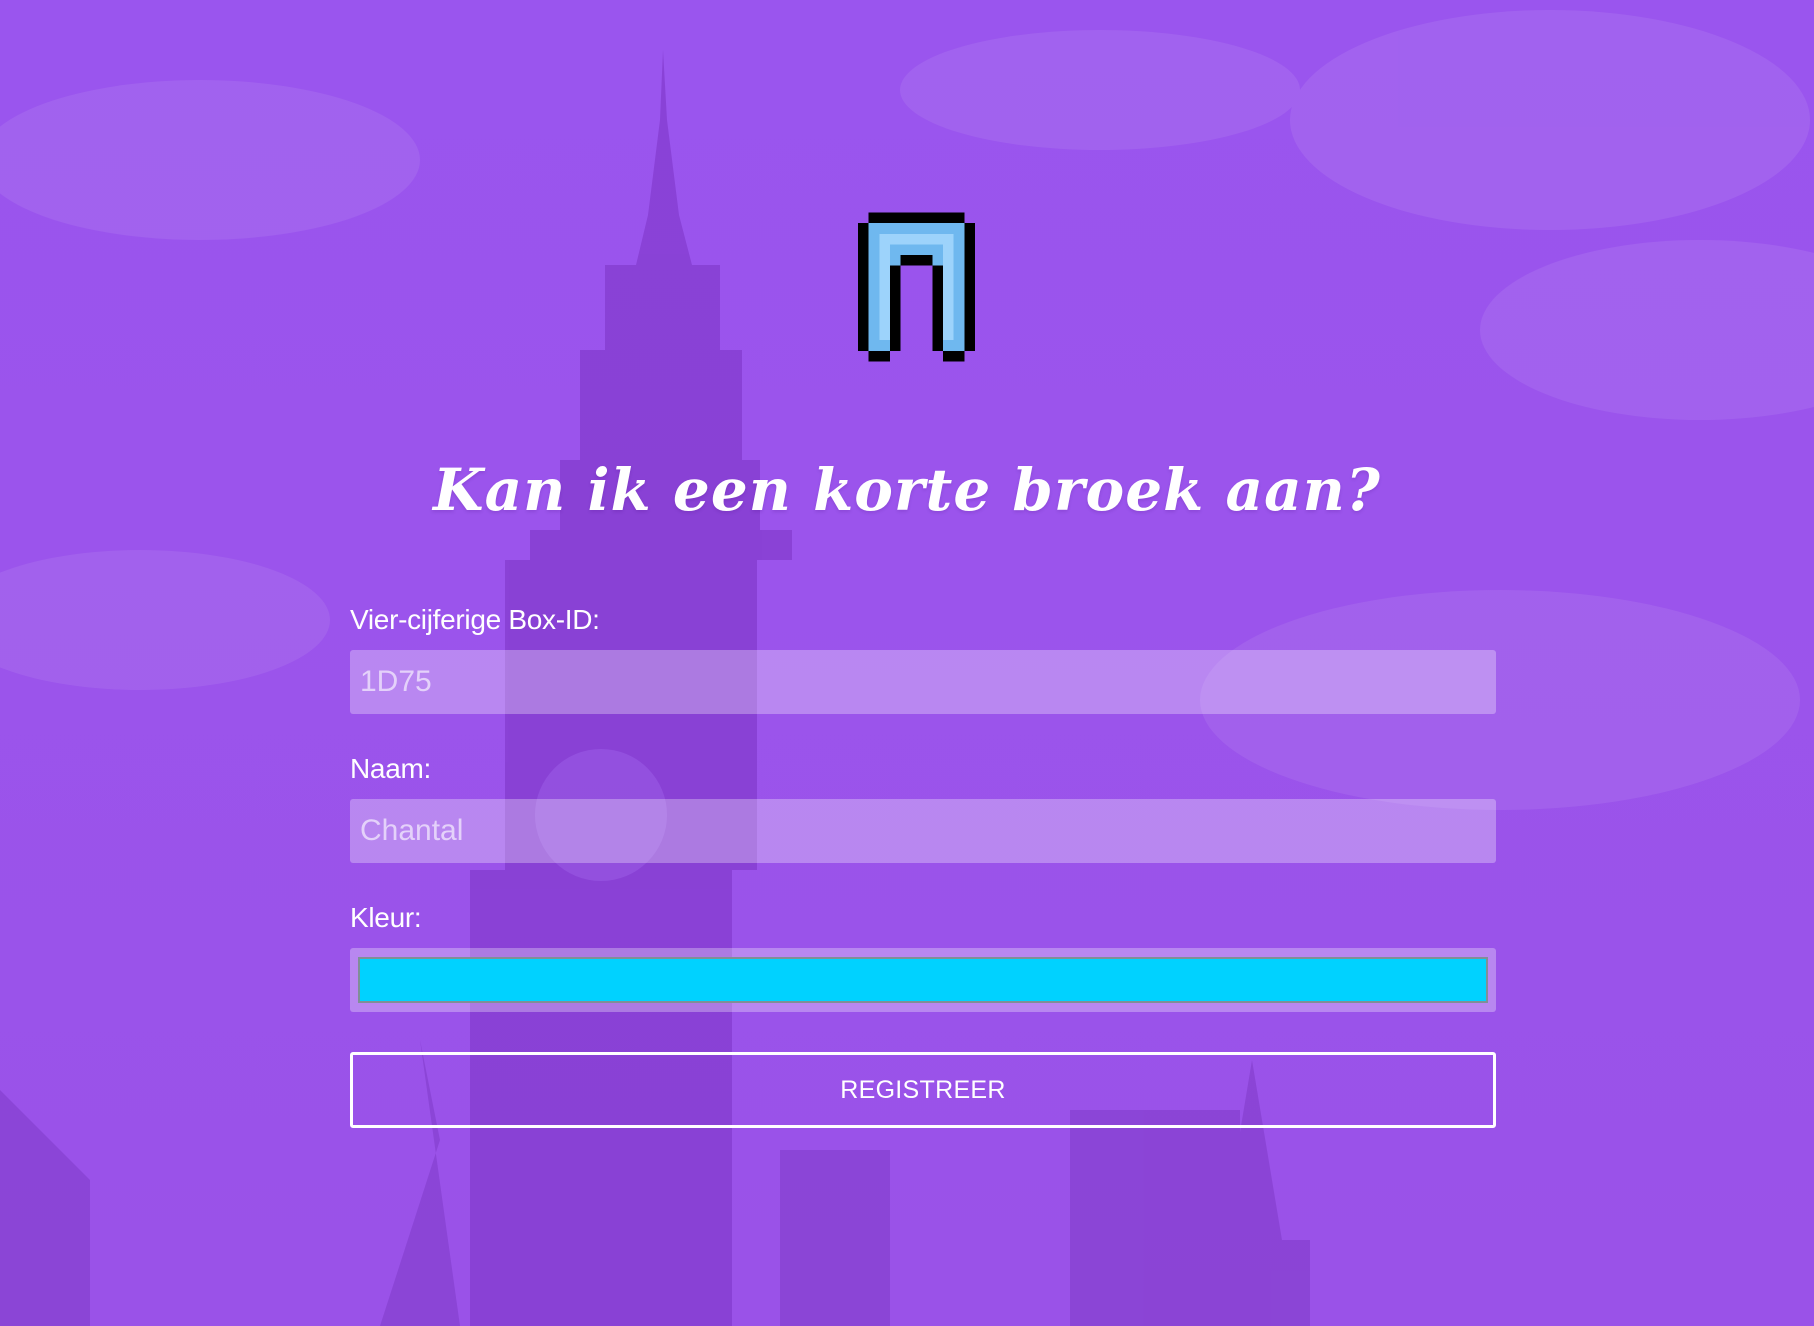 Image resolution: width=1814 pixels, height=1326 pixels. I want to click on color-picker, so click(923, 980).